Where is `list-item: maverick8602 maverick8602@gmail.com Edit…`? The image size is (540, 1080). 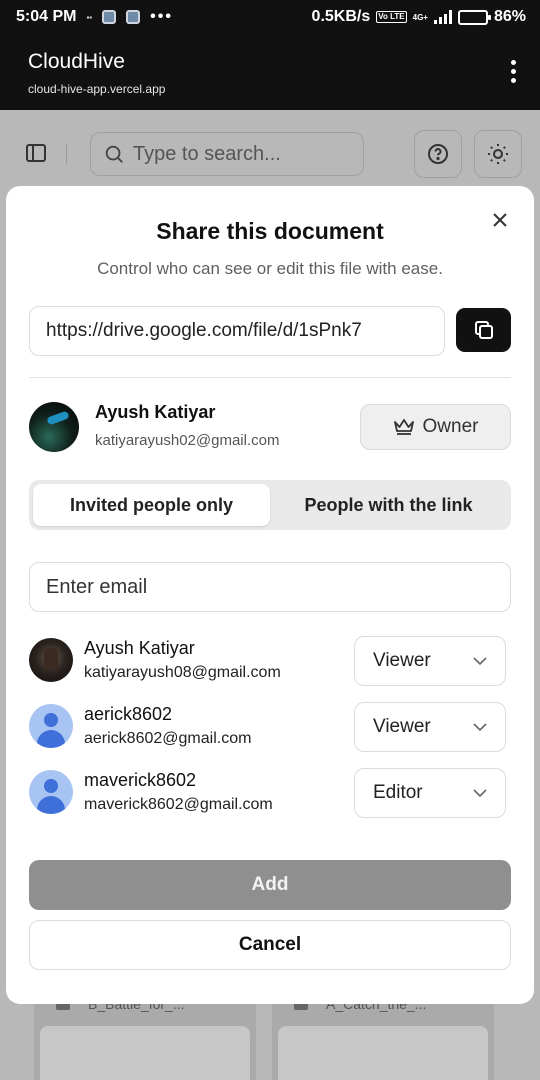 list-item: maverick8602 maverick8602@gmail.com Edit… is located at coordinates (270, 793).